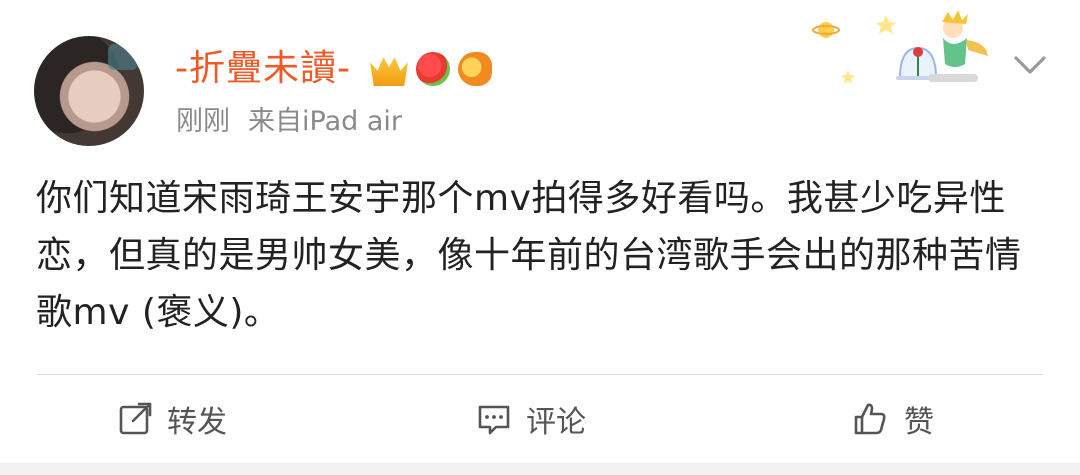 Image resolution: width=1080 pixels, height=475 pixels. Describe the element at coordinates (89, 91) in the screenshot. I see `avatar` at that location.